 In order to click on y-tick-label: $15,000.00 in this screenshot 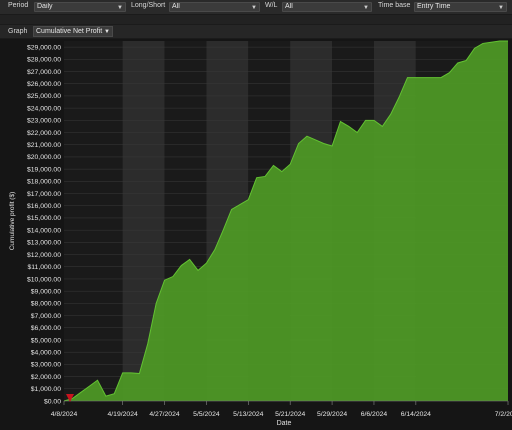, I will do `click(44, 218)`.